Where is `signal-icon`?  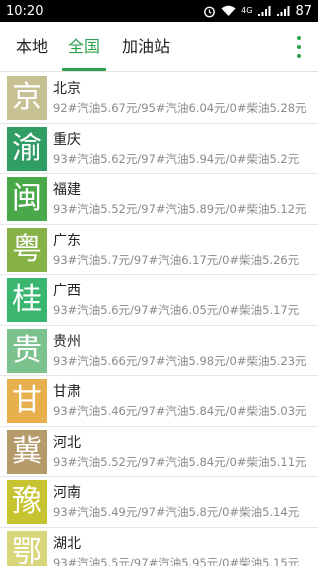
signal-icon is located at coordinates (264, 11).